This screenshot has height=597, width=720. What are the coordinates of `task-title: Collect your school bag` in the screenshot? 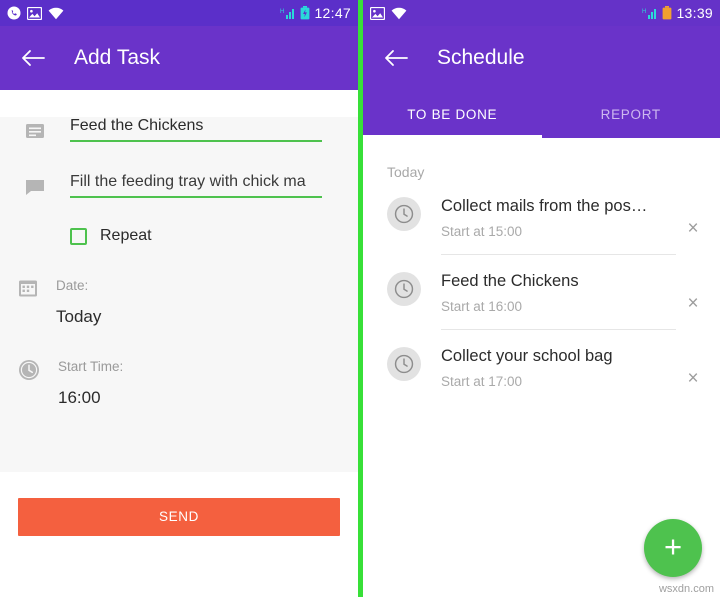 It's located at (527, 356).